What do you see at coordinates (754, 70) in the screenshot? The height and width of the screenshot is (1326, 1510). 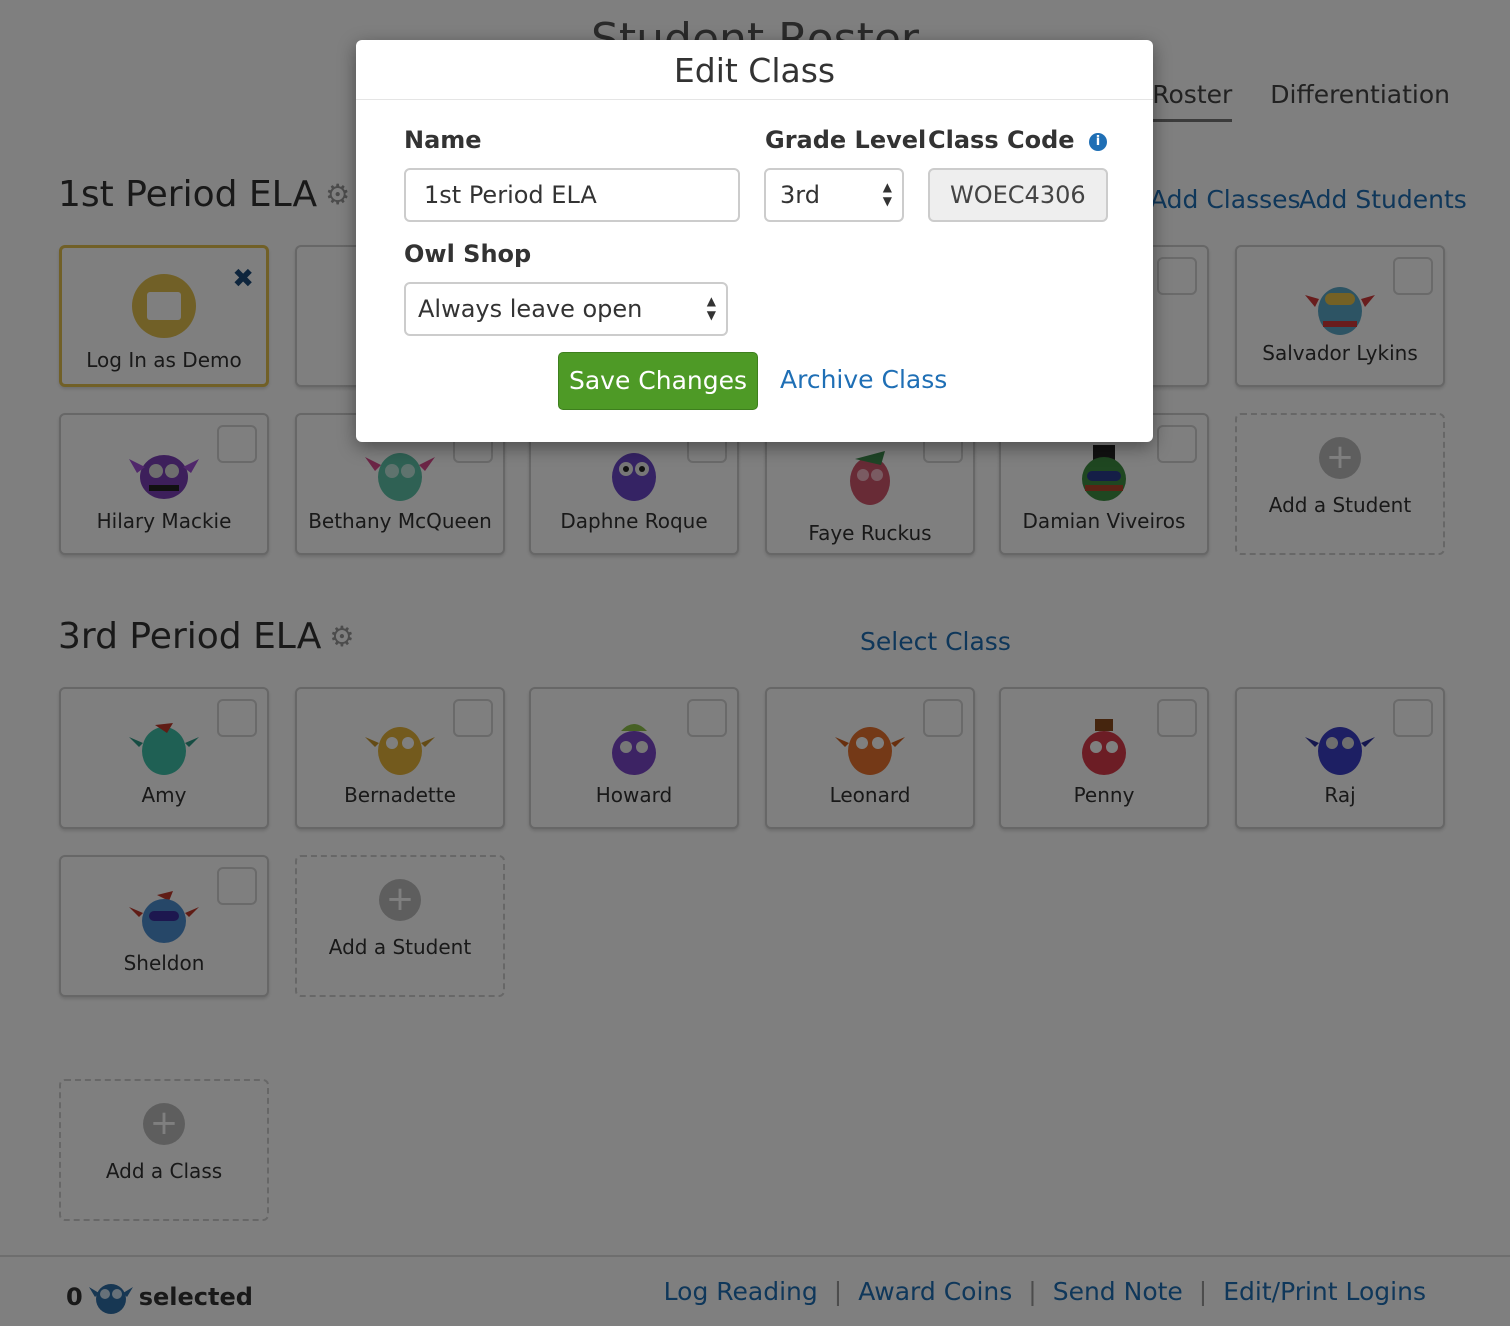 I see `modal-title: Edit Class` at bounding box center [754, 70].